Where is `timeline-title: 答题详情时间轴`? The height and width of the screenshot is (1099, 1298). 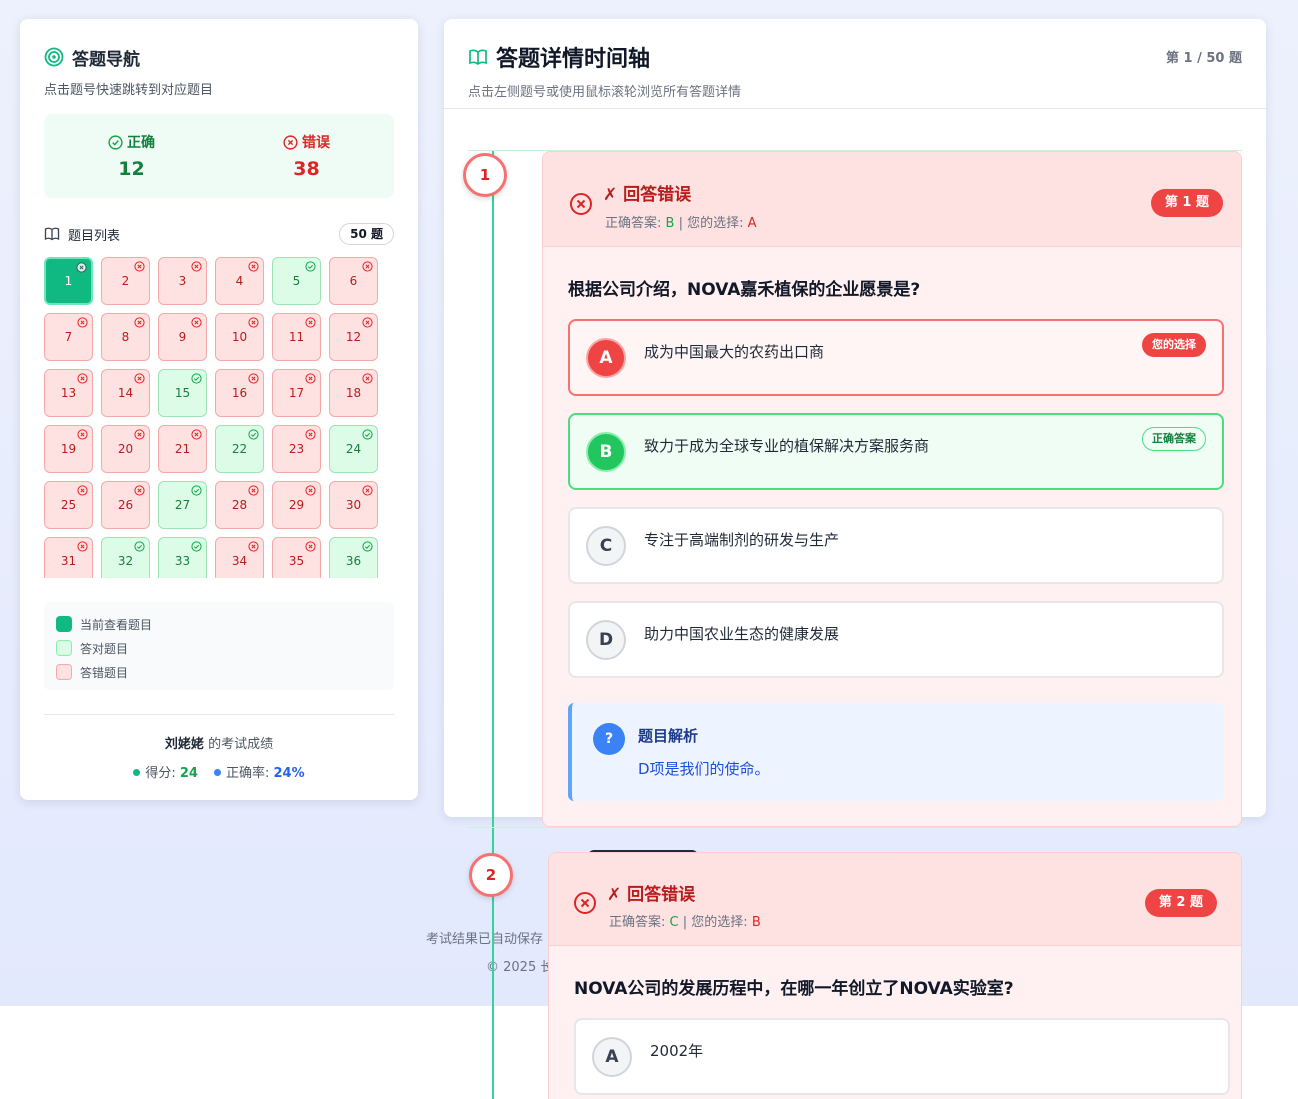
timeline-title: 答题详情时间轴 is located at coordinates (573, 59).